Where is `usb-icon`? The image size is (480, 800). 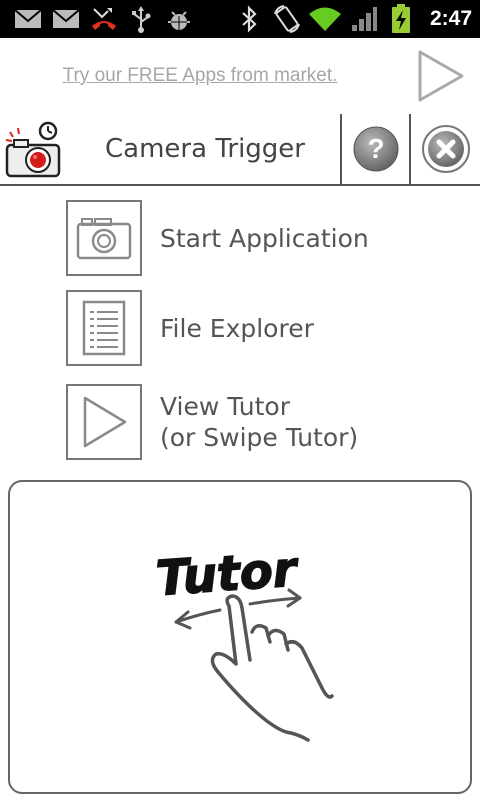 usb-icon is located at coordinates (141, 19).